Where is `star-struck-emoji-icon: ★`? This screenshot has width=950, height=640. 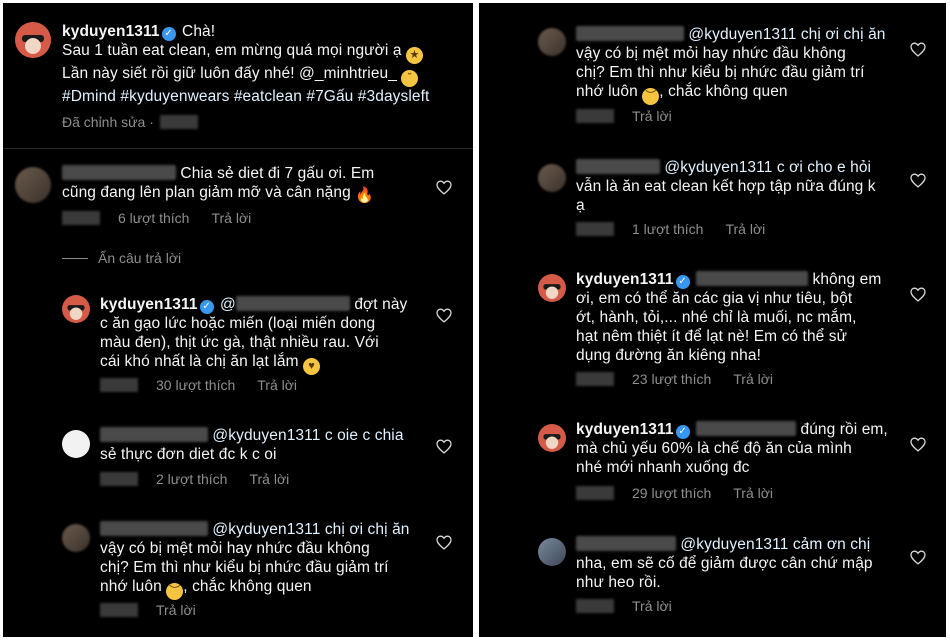 star-struck-emoji-icon: ★ is located at coordinates (415, 55).